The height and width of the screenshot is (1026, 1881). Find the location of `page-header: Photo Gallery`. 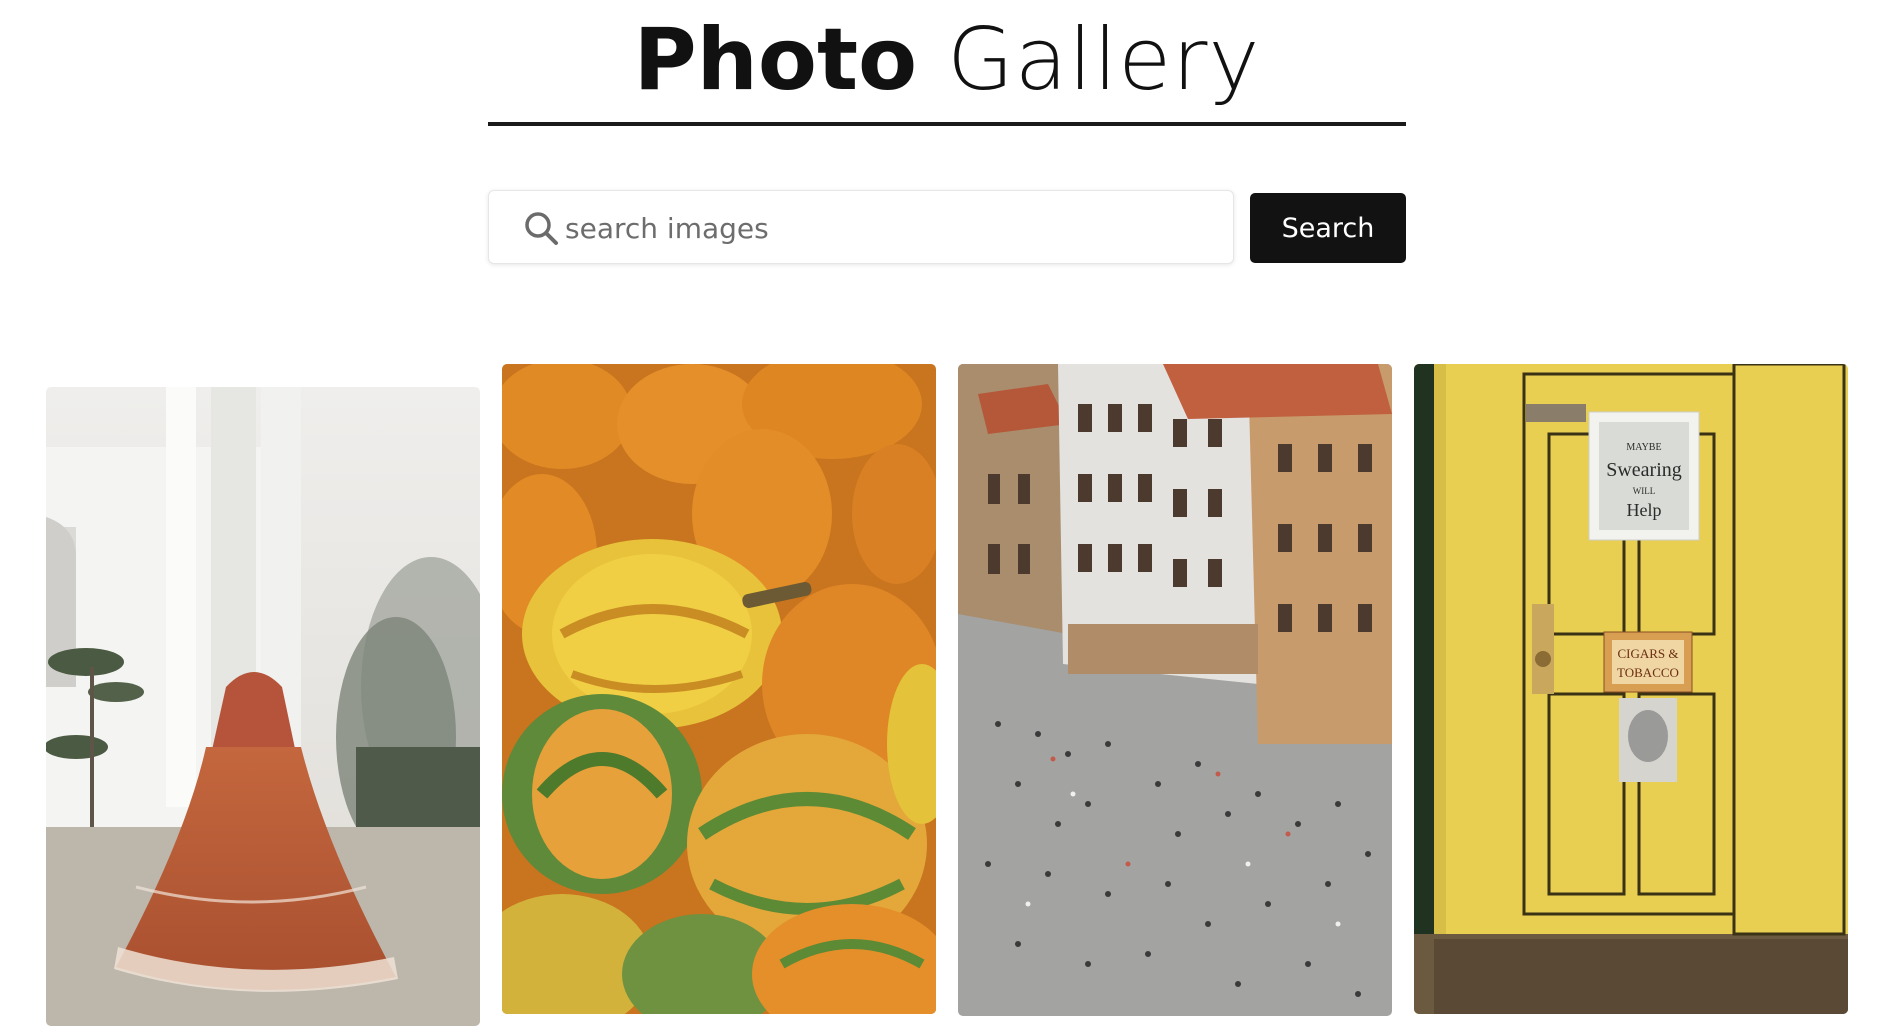

page-header: Photo Gallery is located at coordinates (947, 63).